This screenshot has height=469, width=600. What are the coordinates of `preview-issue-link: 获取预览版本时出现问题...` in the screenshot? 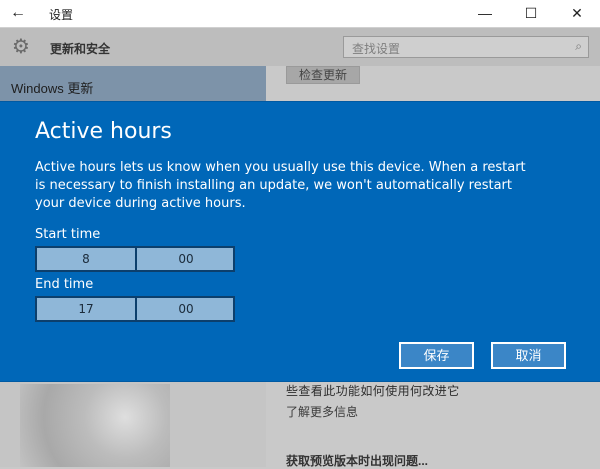 It's located at (357, 460).